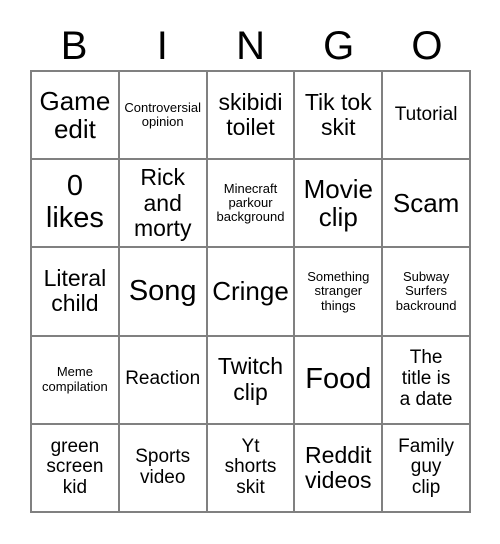  I want to click on bingo-cell-label: Cringe, so click(250, 291).